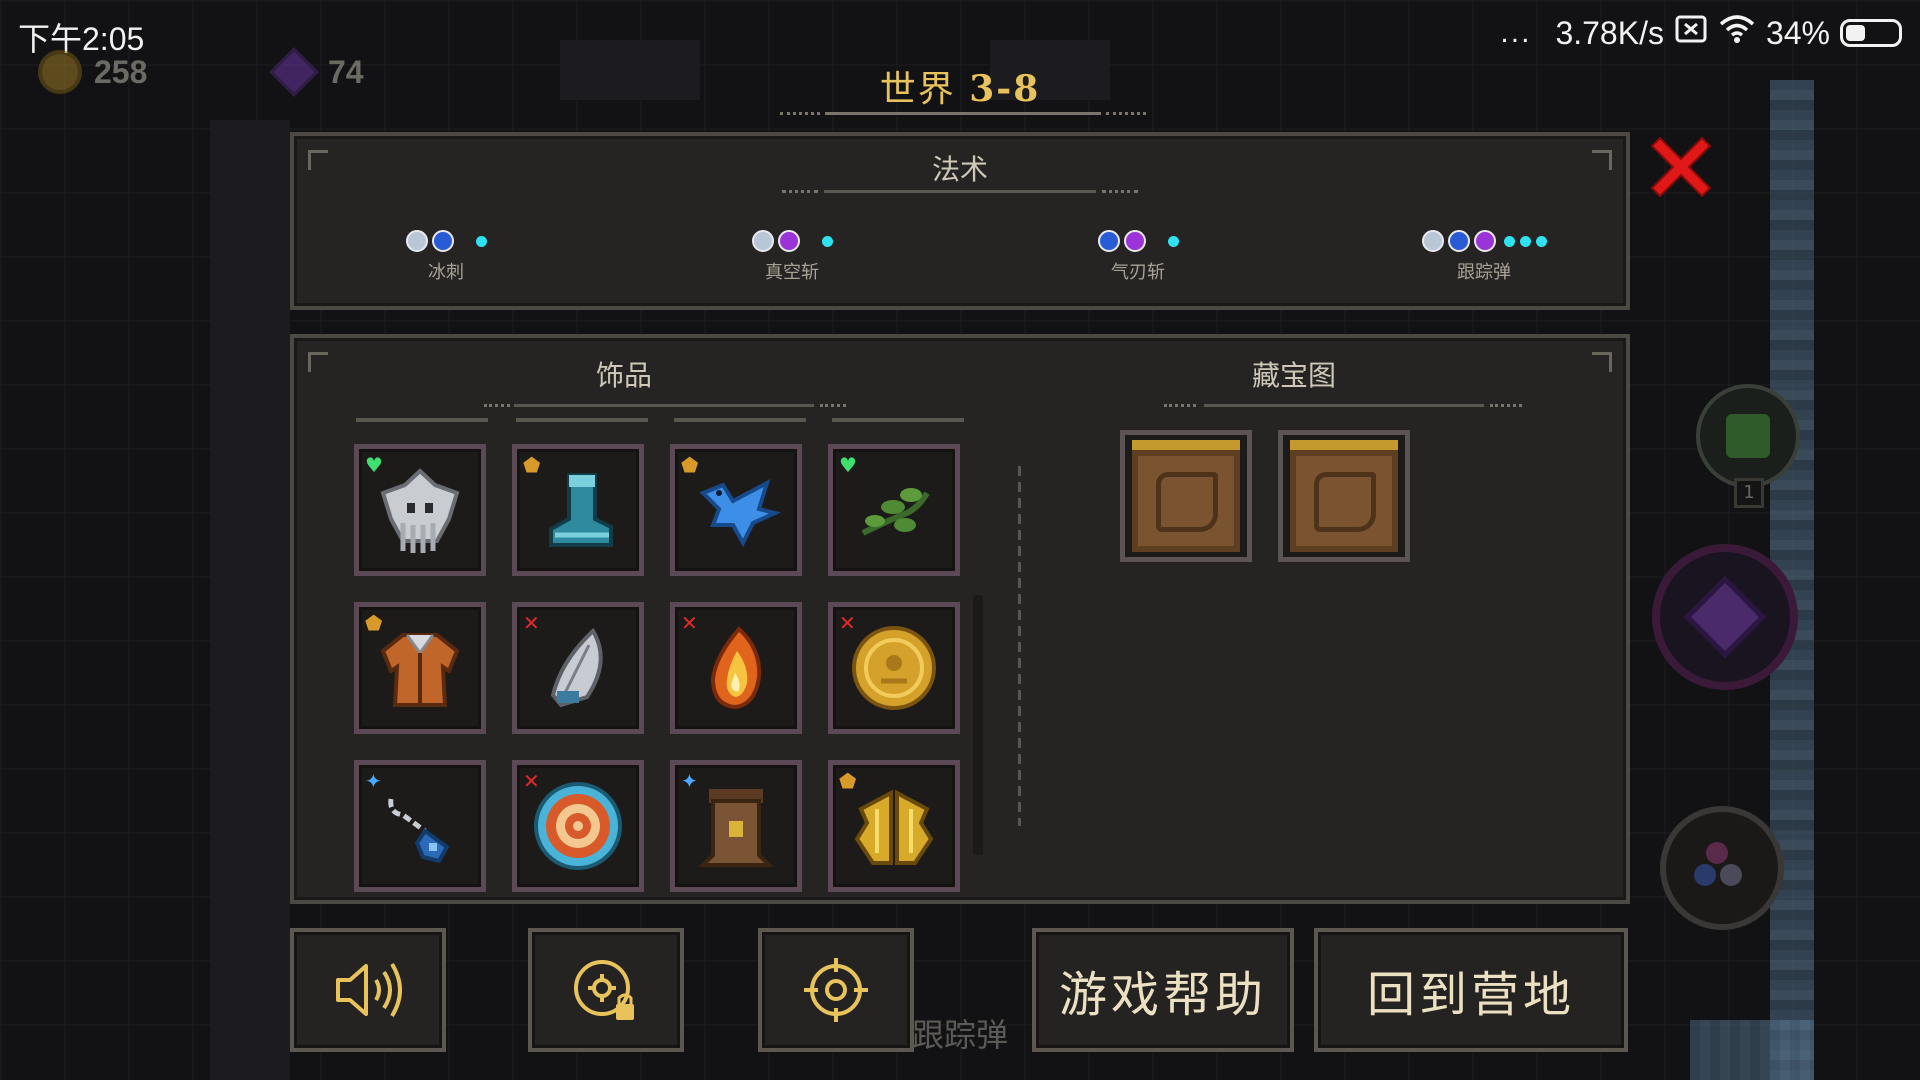  I want to click on net-speed: 3.78K/s, so click(1609, 32).